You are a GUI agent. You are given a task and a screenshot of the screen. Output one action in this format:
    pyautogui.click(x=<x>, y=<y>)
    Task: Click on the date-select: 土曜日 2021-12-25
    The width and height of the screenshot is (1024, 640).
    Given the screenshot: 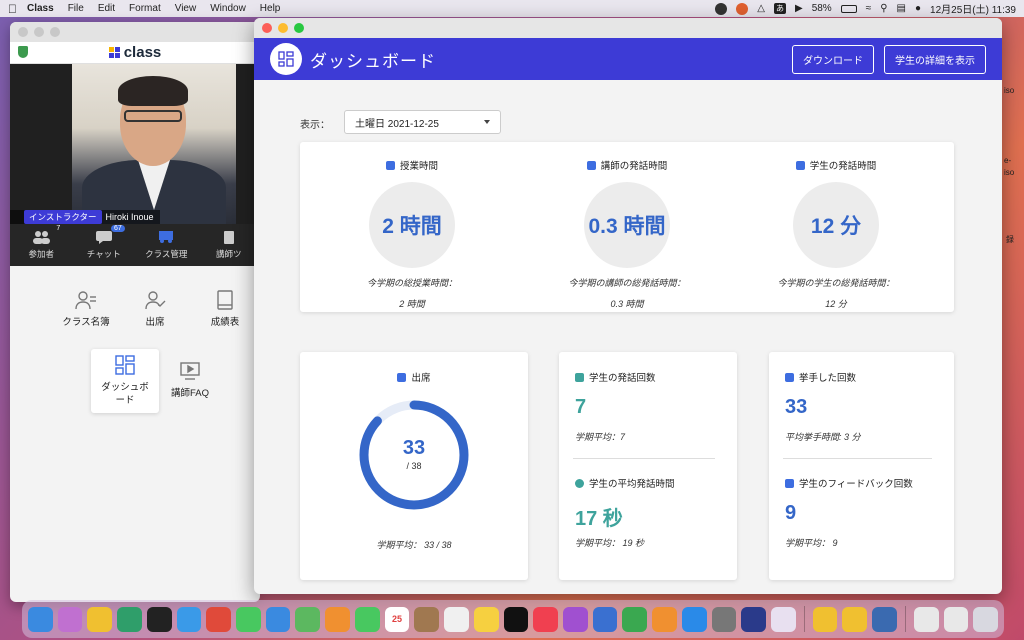 What is the action you would take?
    pyautogui.click(x=422, y=122)
    